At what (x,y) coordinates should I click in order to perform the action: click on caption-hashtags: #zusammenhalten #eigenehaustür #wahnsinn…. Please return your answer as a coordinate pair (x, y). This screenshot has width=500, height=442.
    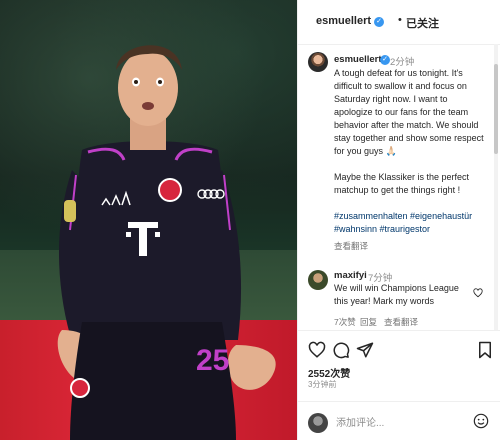
    Looking at the image, I should click on (409, 223).